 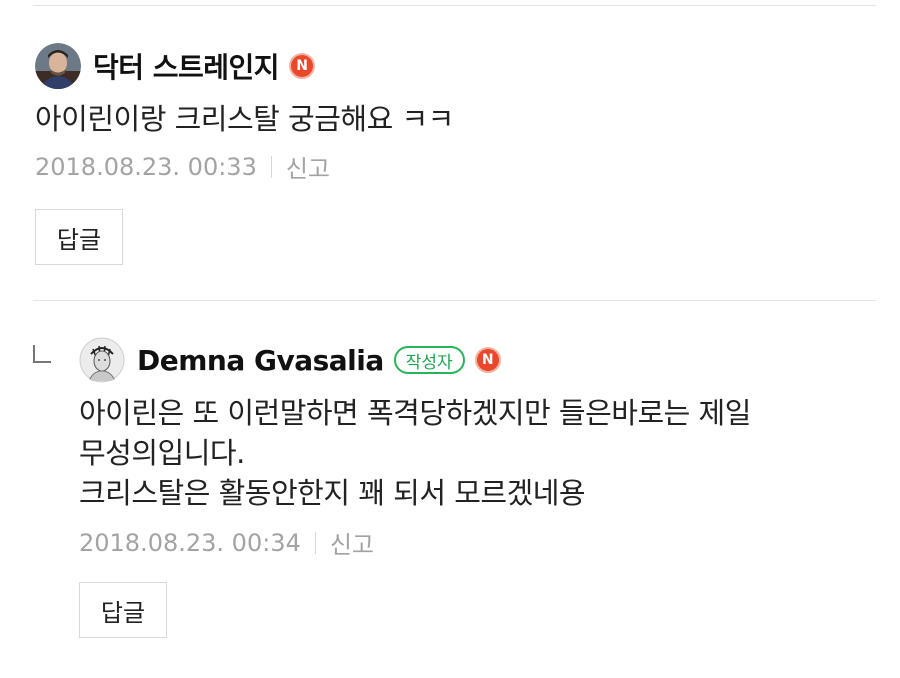 I want to click on comment-body-line: 무성의입니다., so click(x=162, y=453).